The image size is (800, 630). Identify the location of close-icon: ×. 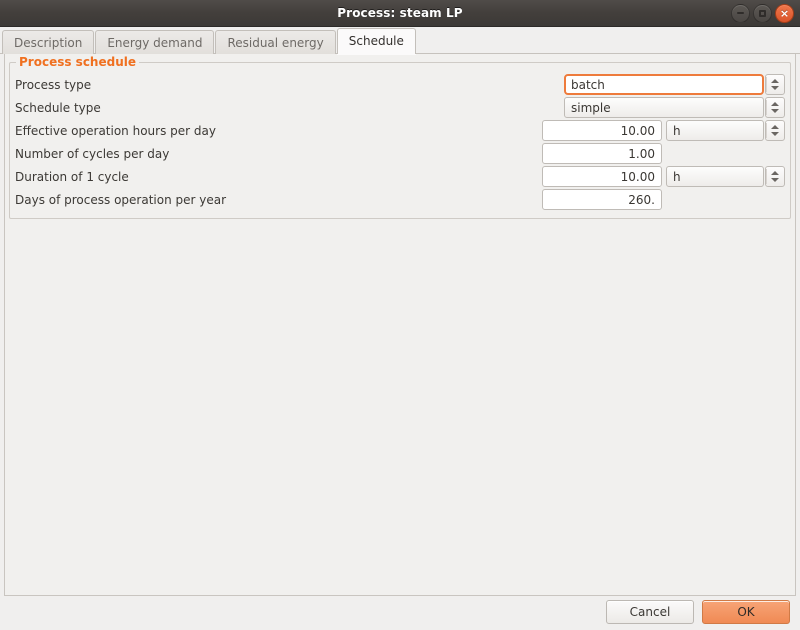
(784, 13).